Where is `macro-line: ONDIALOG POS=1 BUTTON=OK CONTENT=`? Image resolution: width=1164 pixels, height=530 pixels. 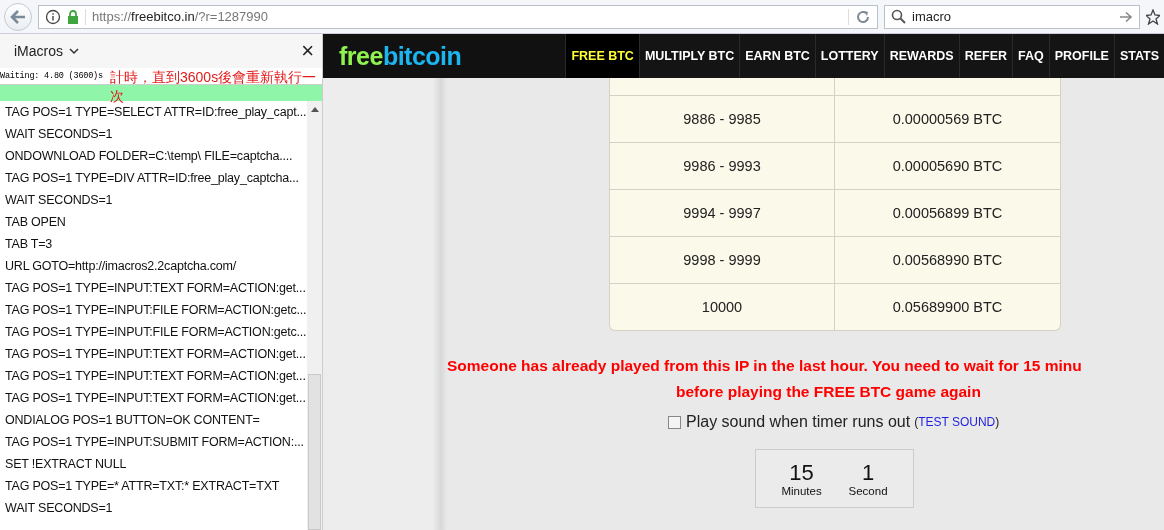 macro-line: ONDIALOG POS=1 BUTTON=OK CONTENT= is located at coordinates (156, 420).